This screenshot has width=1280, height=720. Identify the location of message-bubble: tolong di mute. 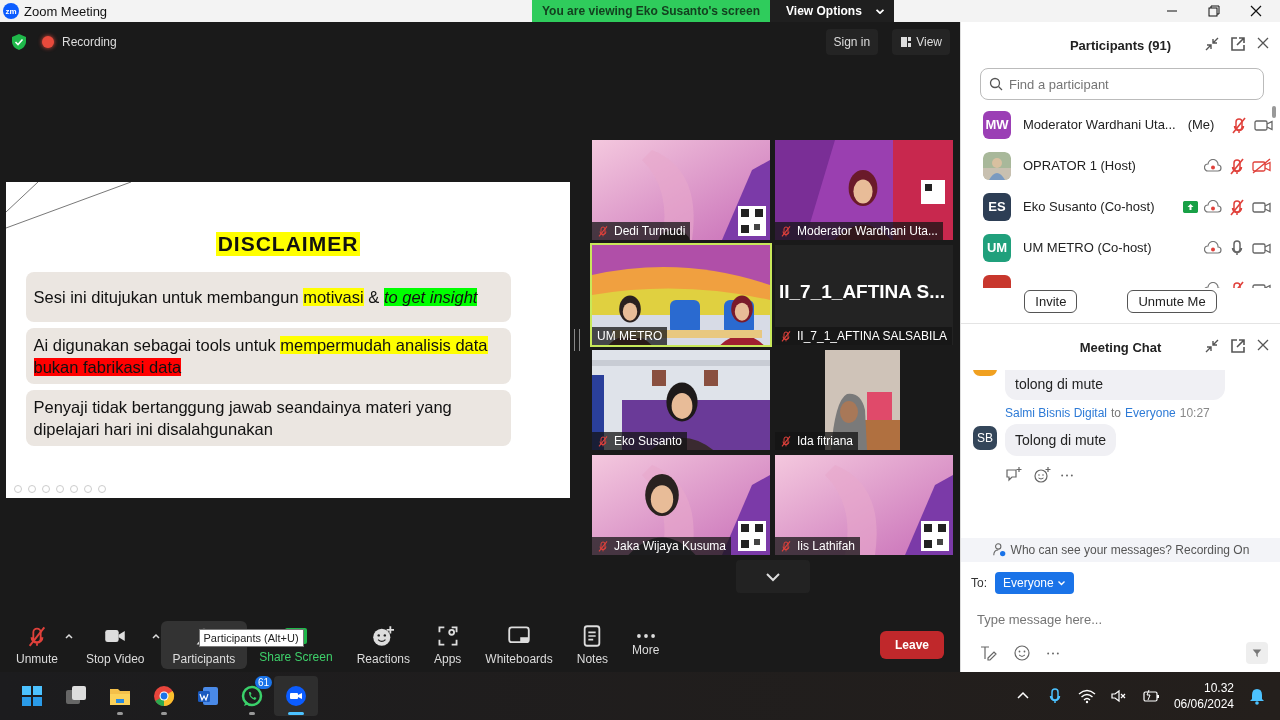
(1115, 385).